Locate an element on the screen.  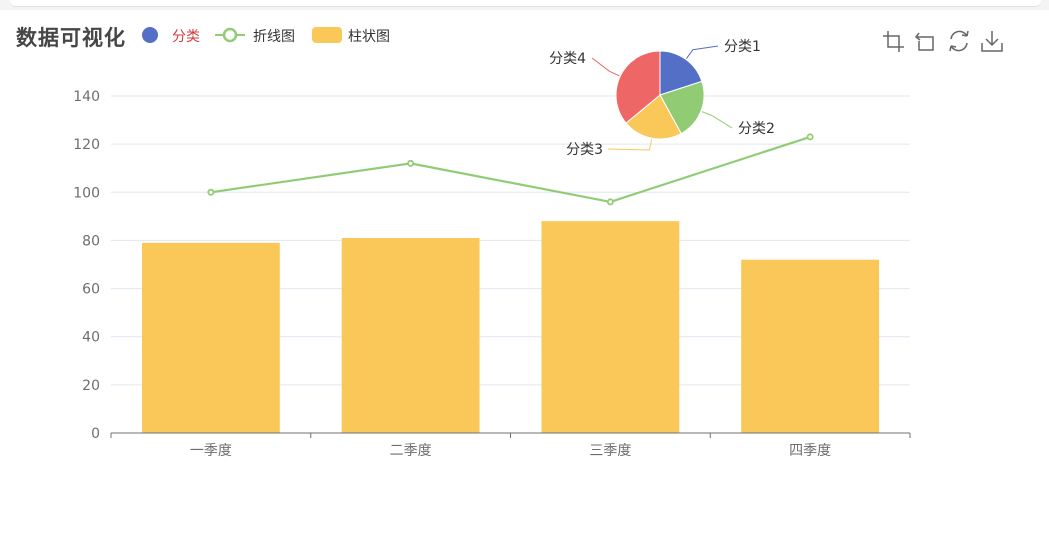
x-tick-label: 二季度 is located at coordinates (411, 451).